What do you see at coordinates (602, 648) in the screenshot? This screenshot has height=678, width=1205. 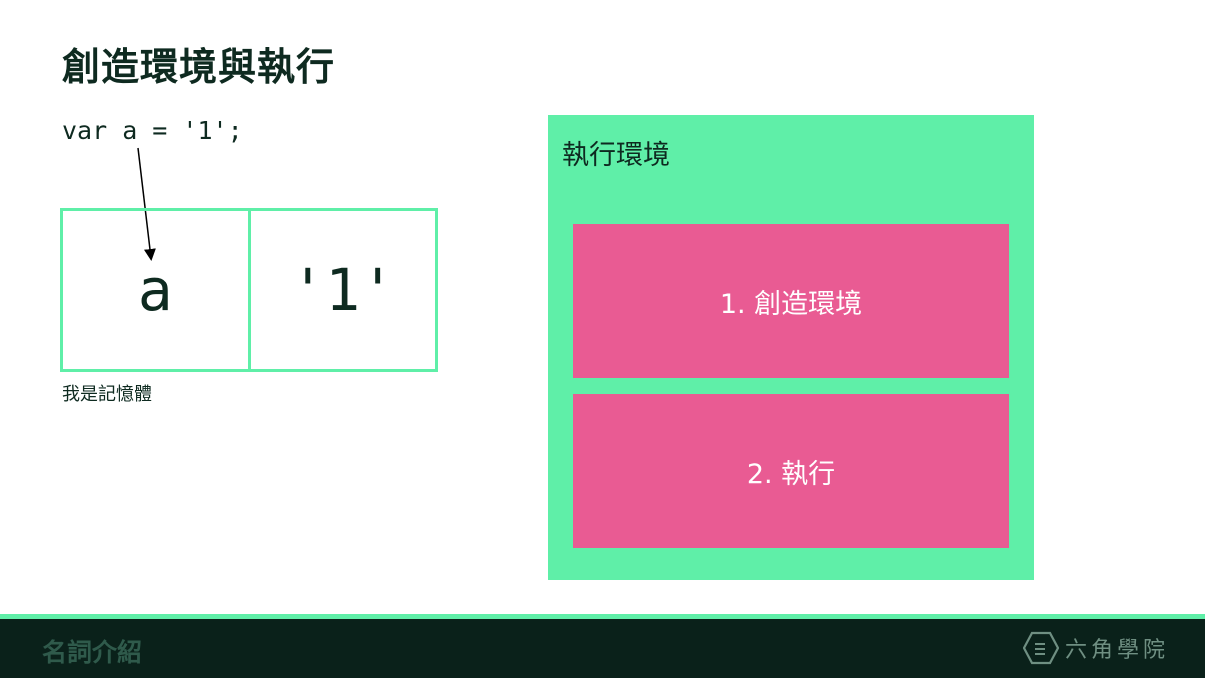 I see `footer-bar: 名詞介紹 六角學院` at bounding box center [602, 648].